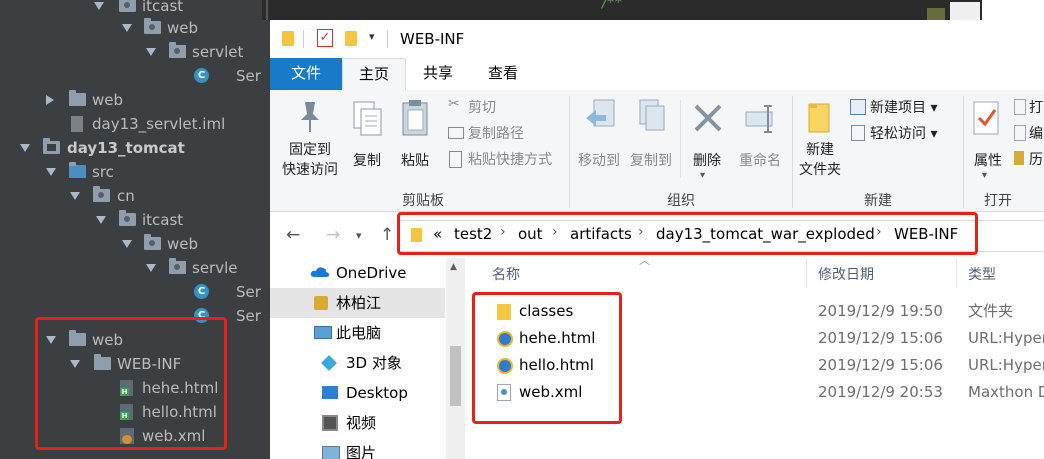 The image size is (1044, 459). I want to click on tree-item-class: C Ser, so click(135, 76).